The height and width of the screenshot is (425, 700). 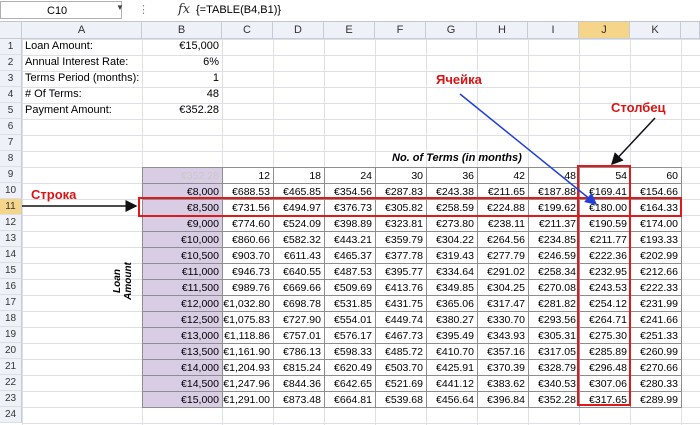 What do you see at coordinates (638, 107) in the screenshot?
I see `column-annotation: Столбец` at bounding box center [638, 107].